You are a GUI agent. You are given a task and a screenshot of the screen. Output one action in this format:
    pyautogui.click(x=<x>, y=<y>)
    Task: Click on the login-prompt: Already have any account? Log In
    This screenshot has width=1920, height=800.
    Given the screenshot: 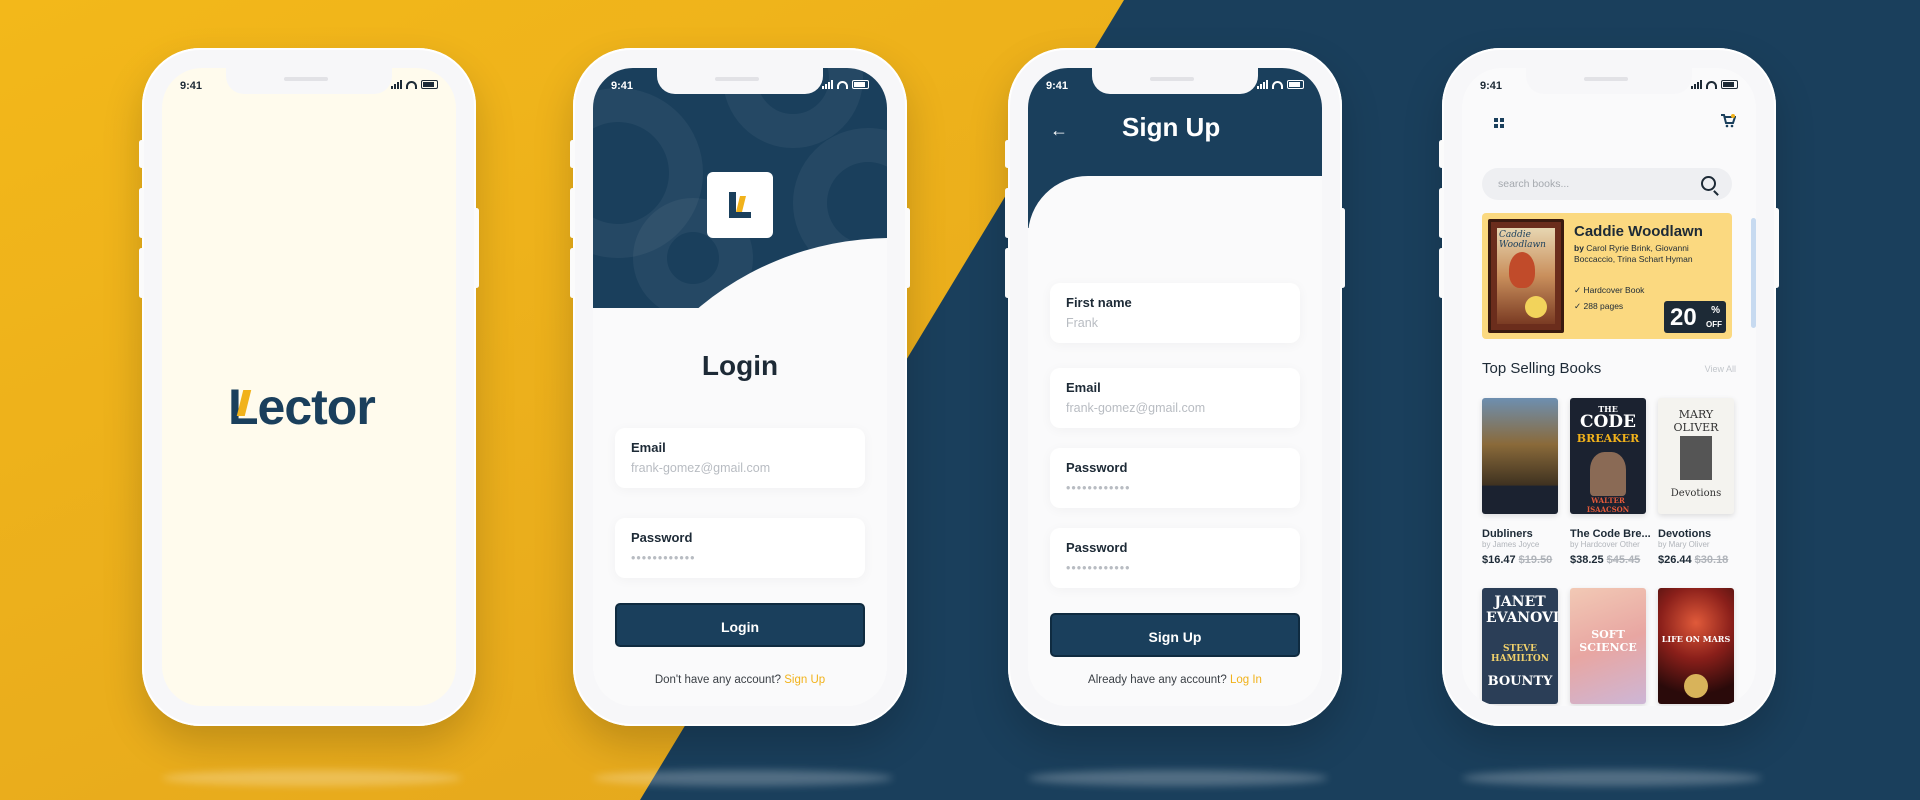 What is the action you would take?
    pyautogui.click(x=1175, y=680)
    